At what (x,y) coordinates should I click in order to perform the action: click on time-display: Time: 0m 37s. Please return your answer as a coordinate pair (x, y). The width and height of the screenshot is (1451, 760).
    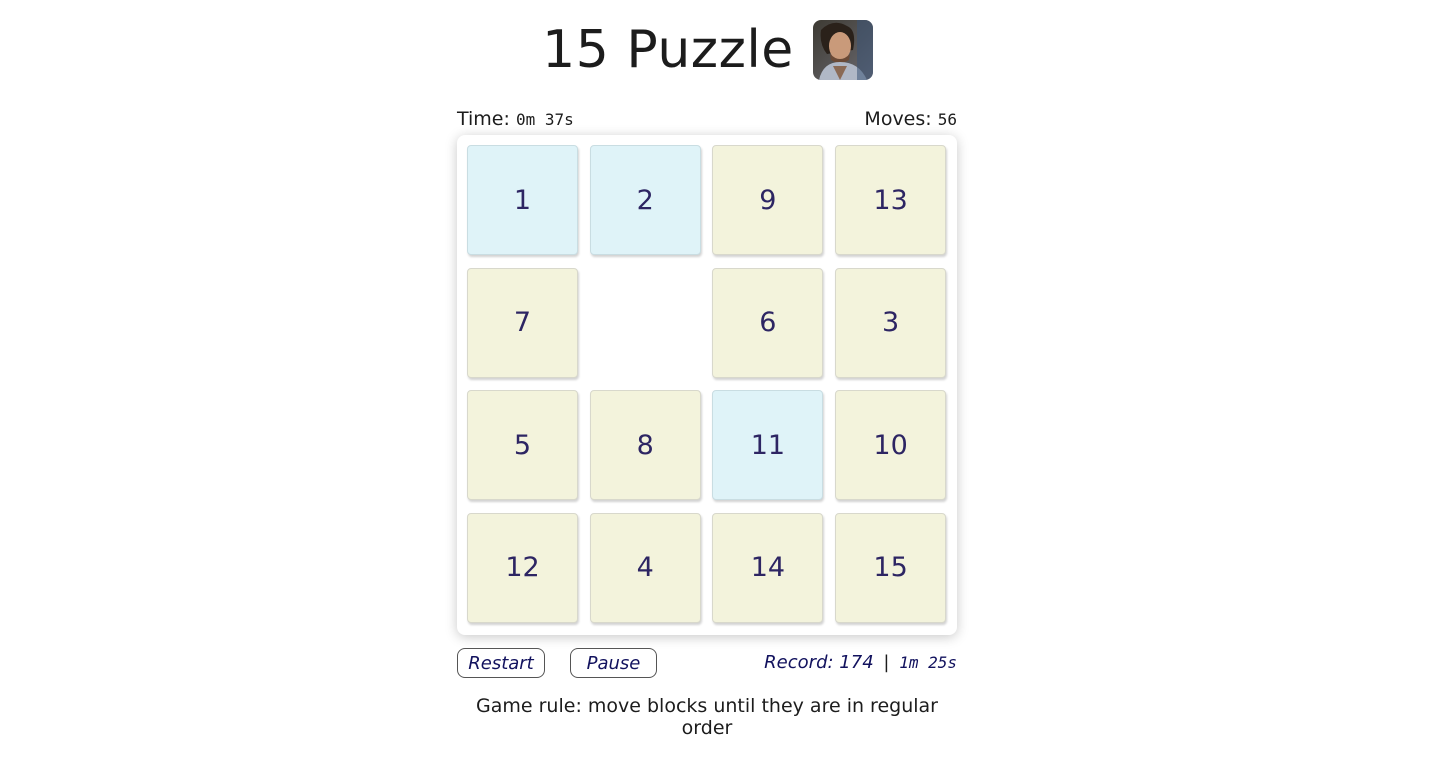
    Looking at the image, I should click on (515, 119).